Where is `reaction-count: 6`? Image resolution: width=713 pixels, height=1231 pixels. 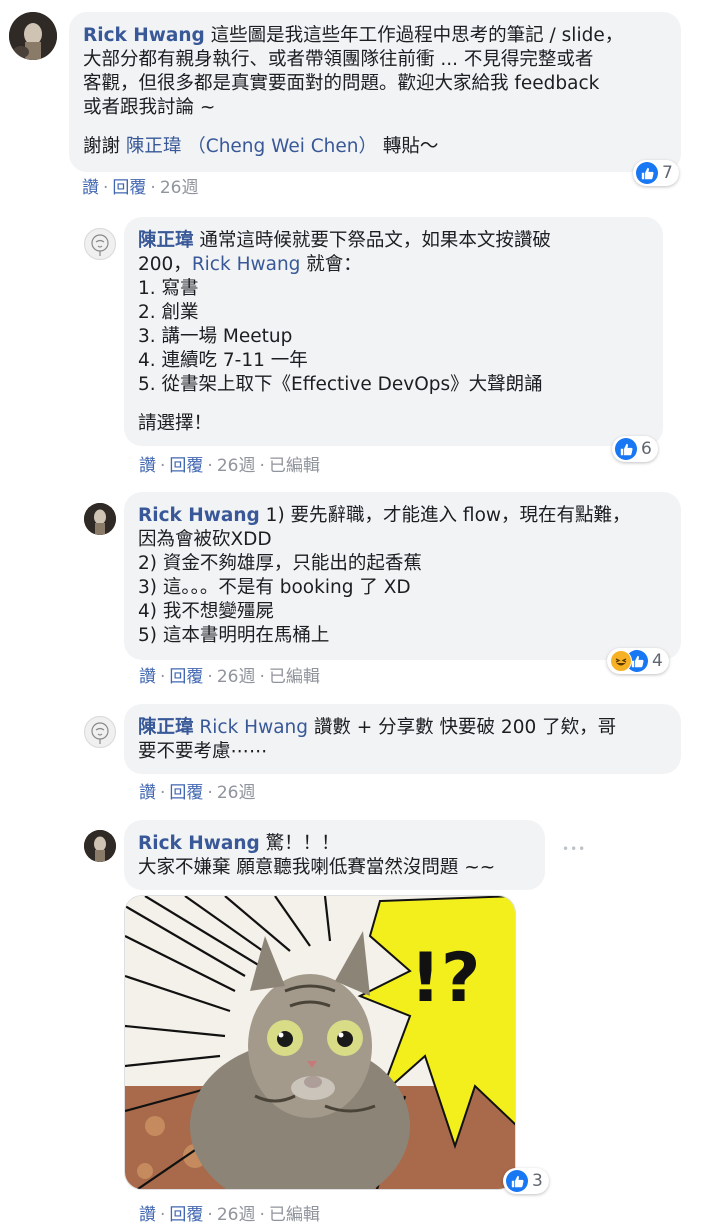 reaction-count: 6 is located at coordinates (646, 449).